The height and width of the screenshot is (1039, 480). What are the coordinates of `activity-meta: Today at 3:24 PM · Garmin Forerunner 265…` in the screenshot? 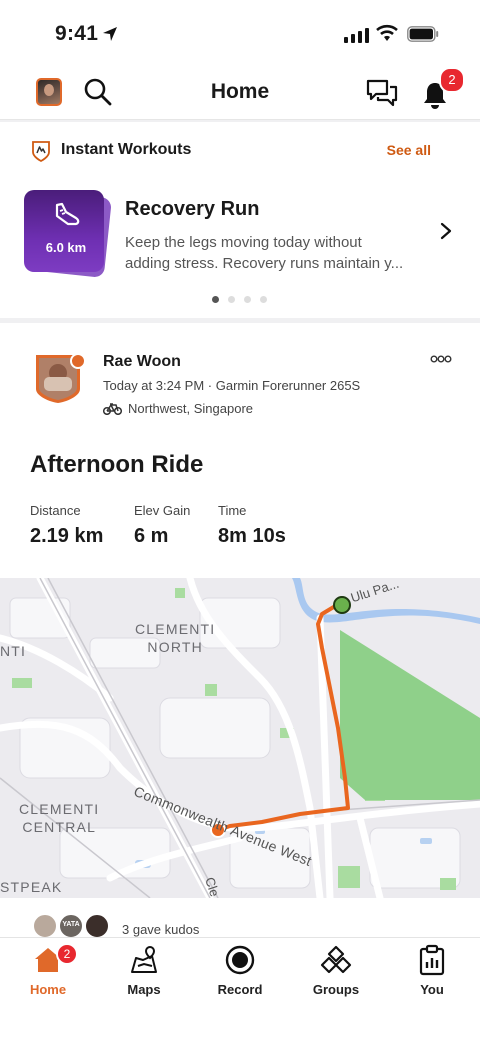 It's located at (232, 385).